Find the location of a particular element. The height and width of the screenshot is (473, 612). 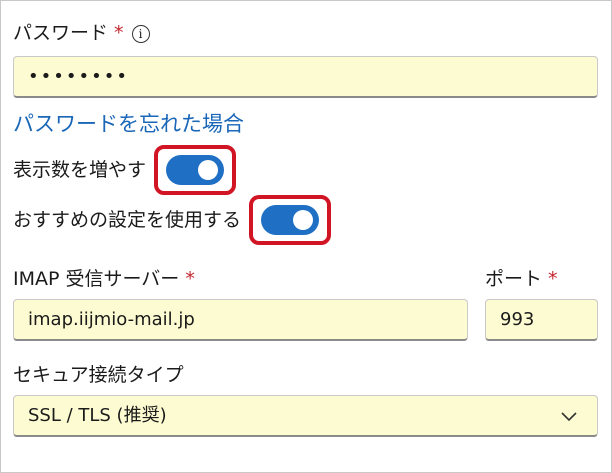

security-type-select: SSL / TLS (推奨) is located at coordinates (305, 416).